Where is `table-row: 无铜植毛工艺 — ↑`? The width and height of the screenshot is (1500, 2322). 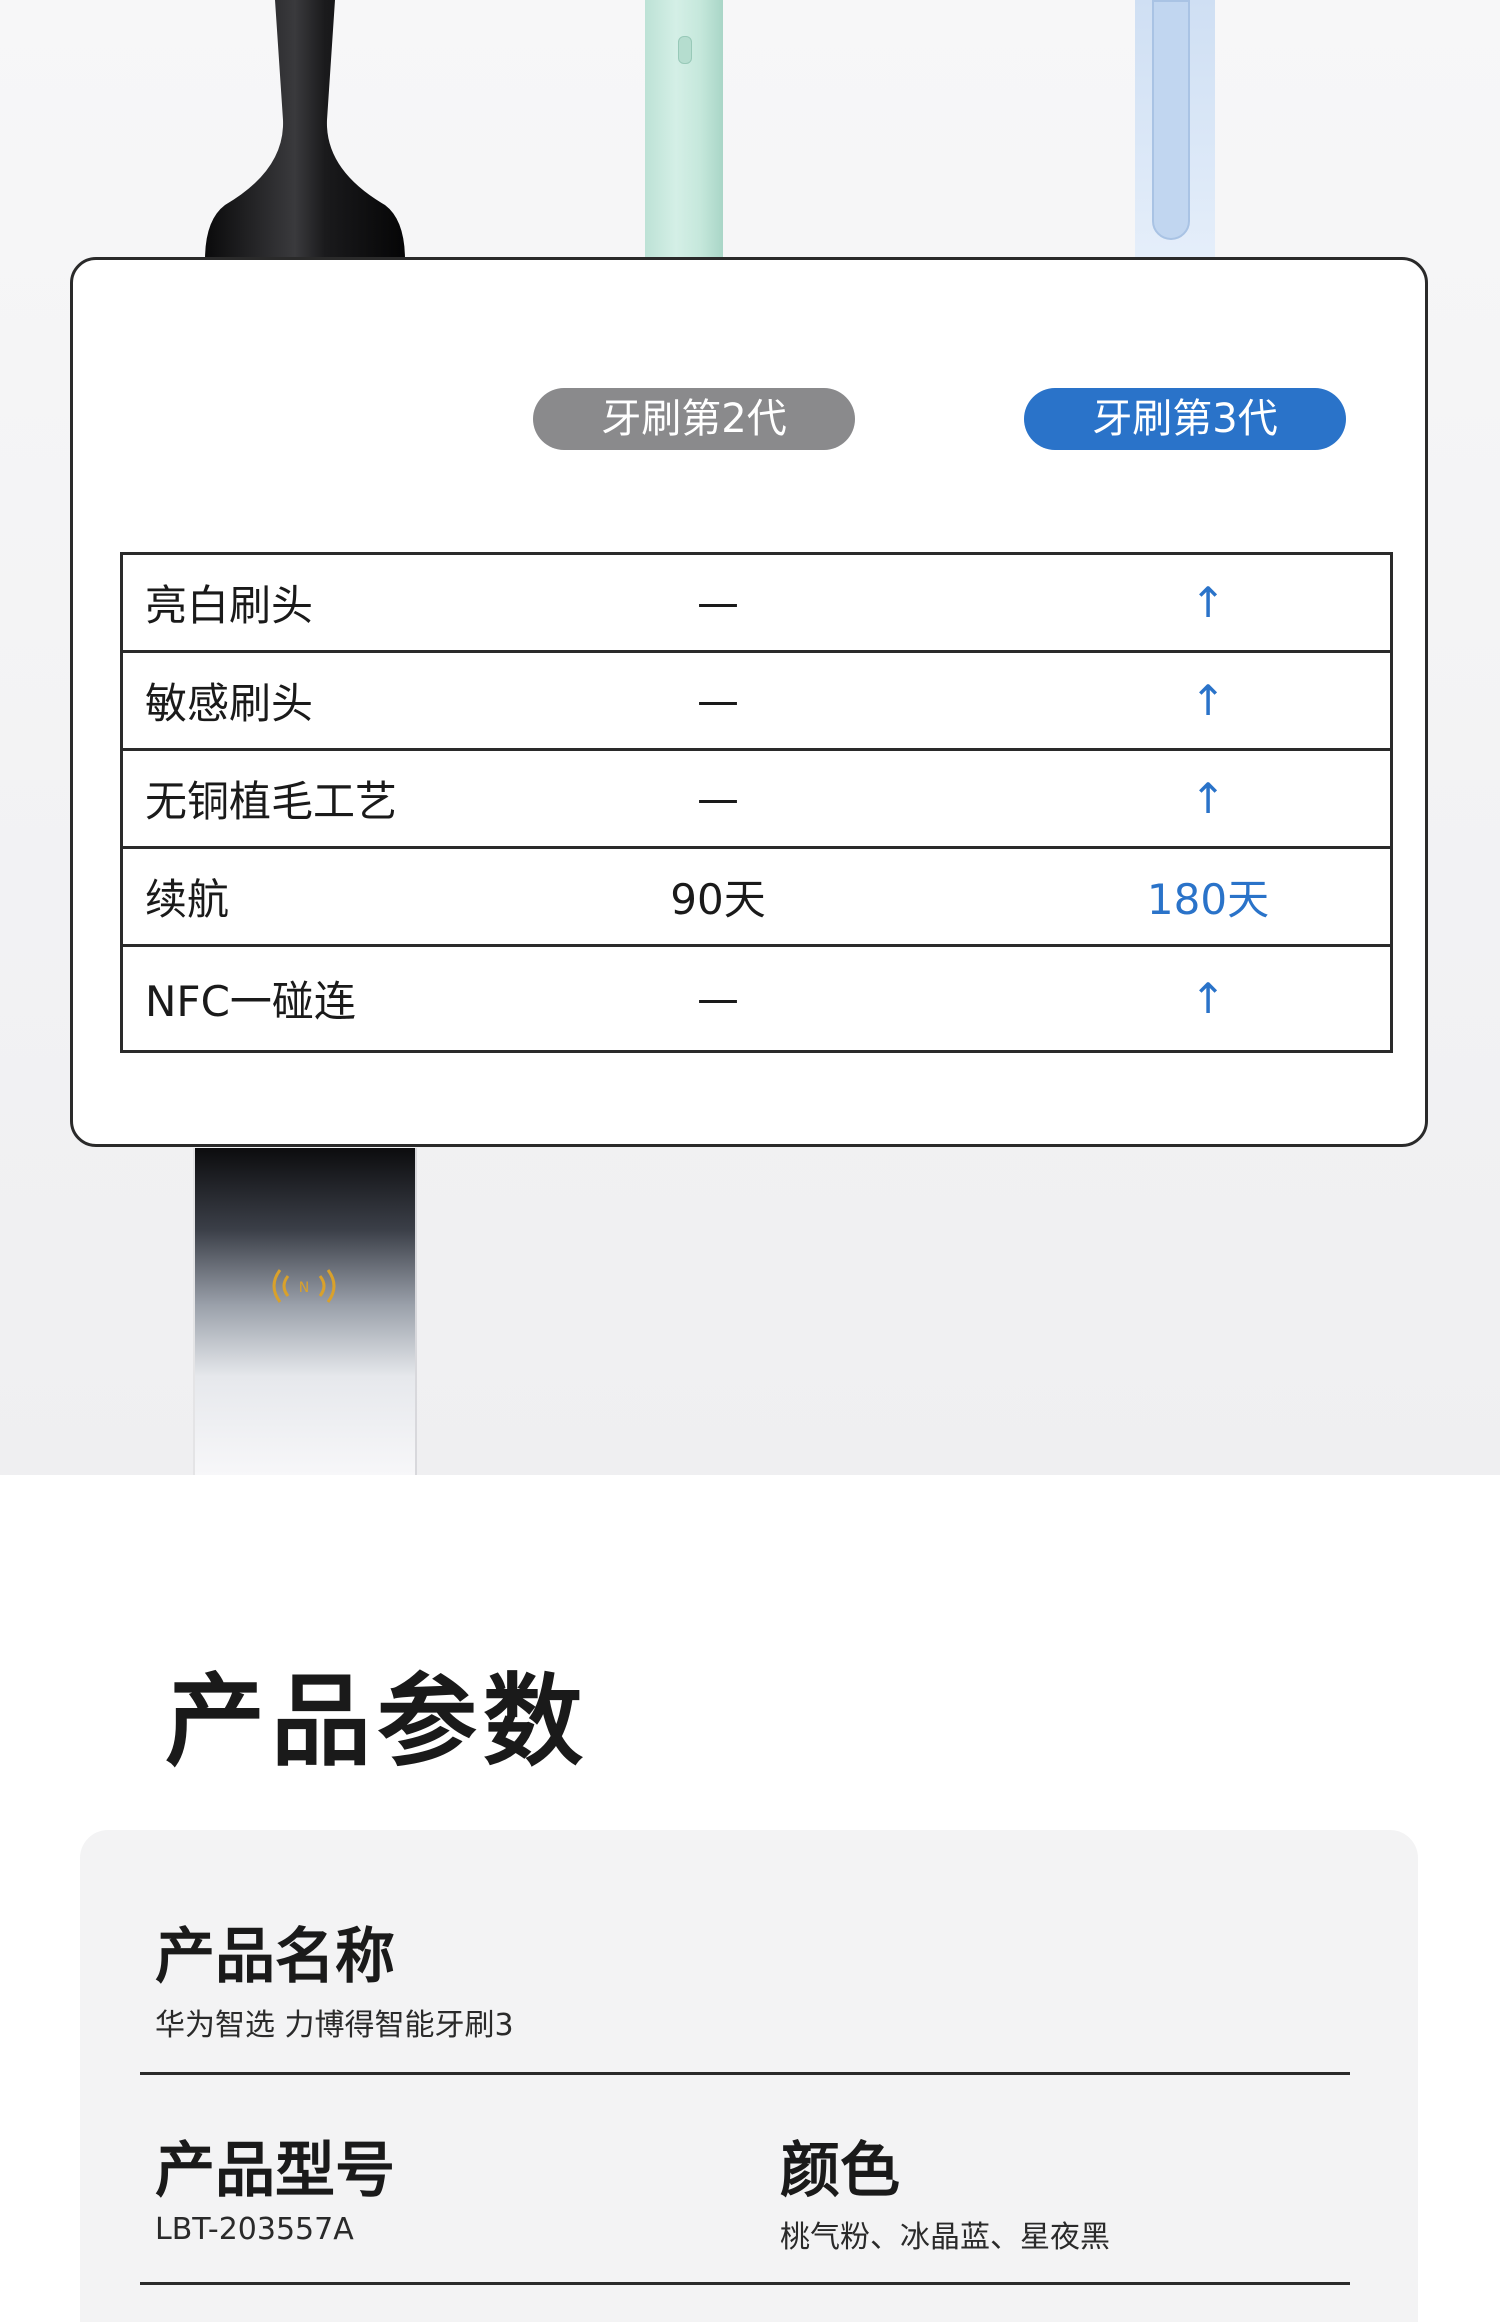 table-row: 无铜植毛工艺 — ↑ is located at coordinates (756, 800).